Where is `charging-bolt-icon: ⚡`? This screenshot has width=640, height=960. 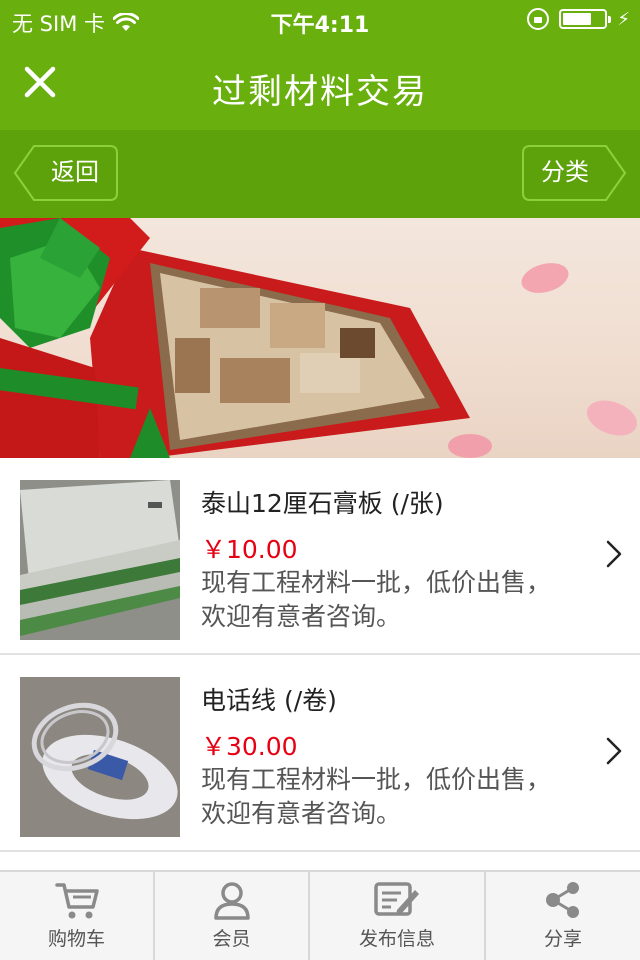
charging-bolt-icon: ⚡ is located at coordinates (623, 19).